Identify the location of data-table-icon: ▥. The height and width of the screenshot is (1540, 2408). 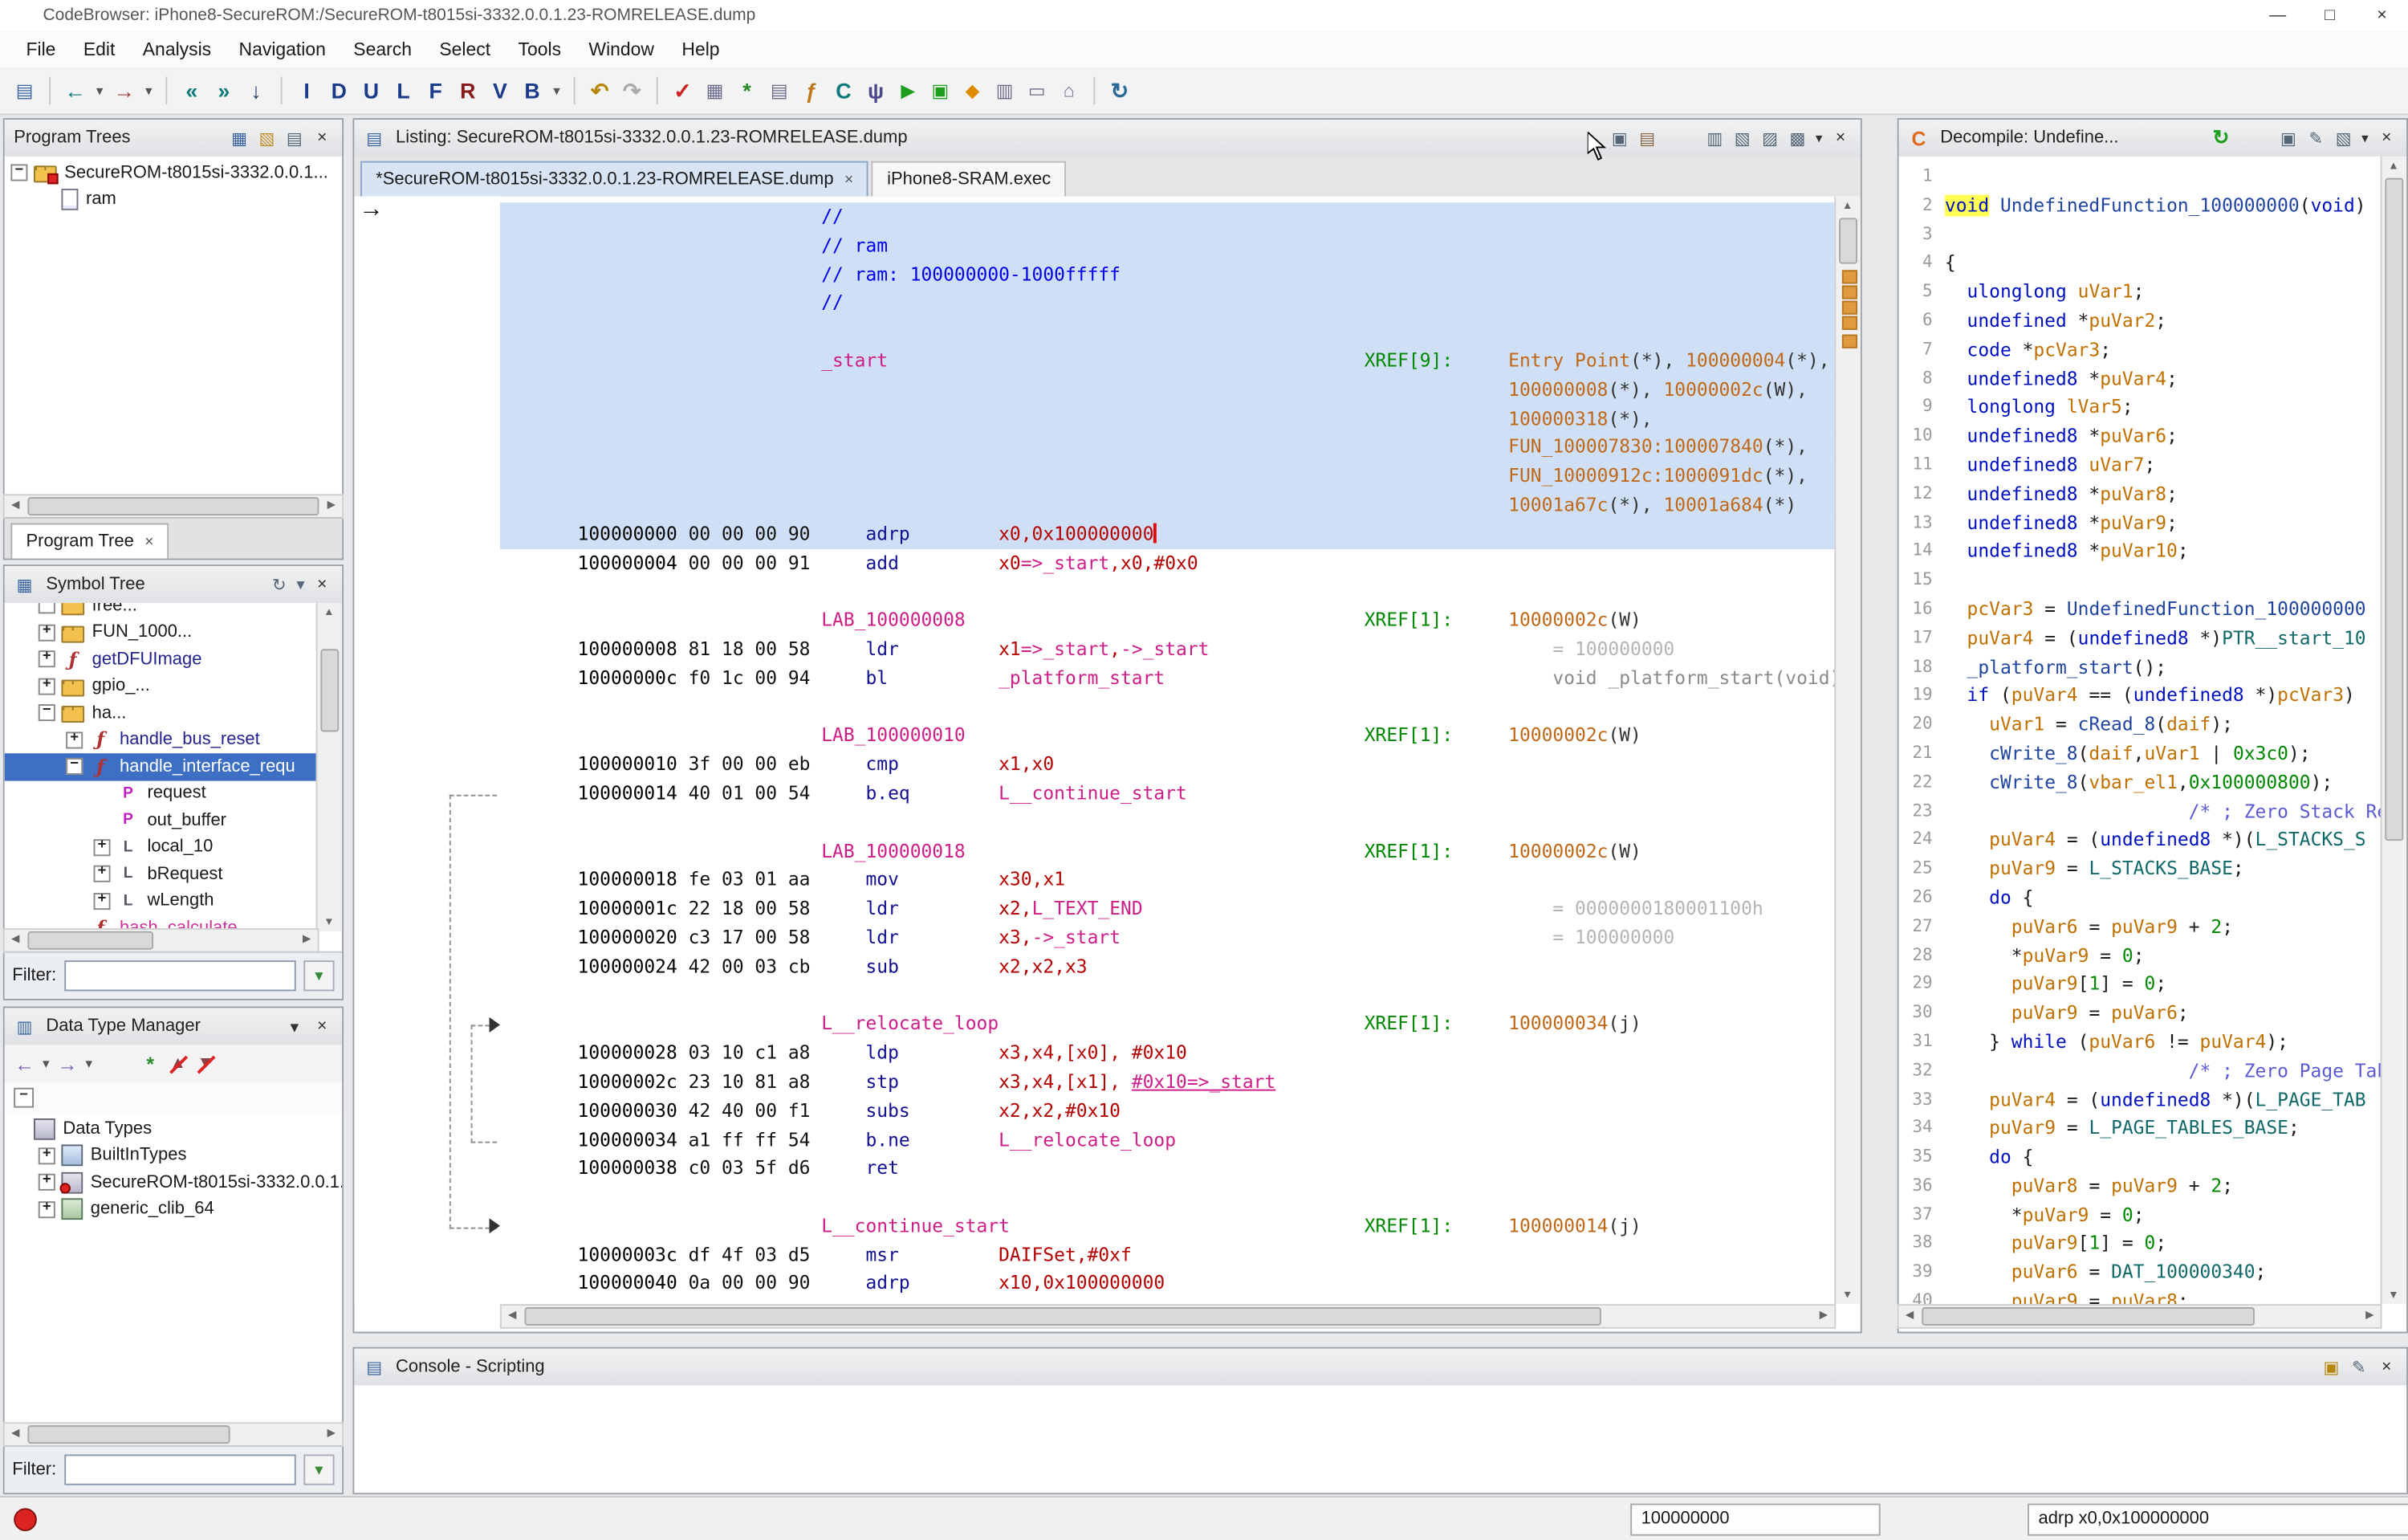
(1004, 90).